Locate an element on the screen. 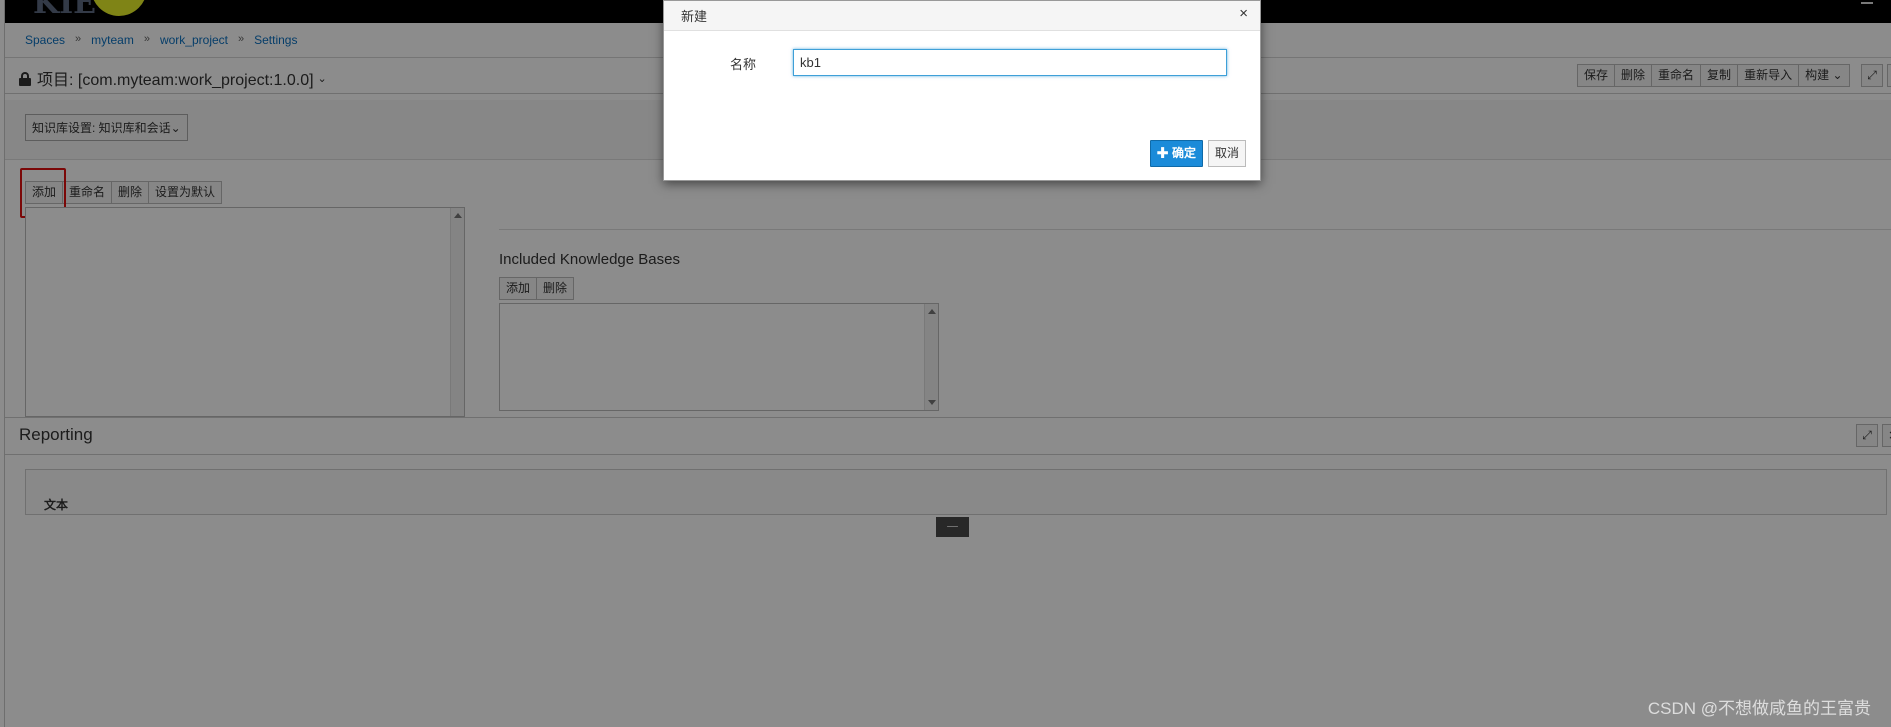 The height and width of the screenshot is (727, 1891). confirm-button: ✚ 确定 is located at coordinates (1176, 153).